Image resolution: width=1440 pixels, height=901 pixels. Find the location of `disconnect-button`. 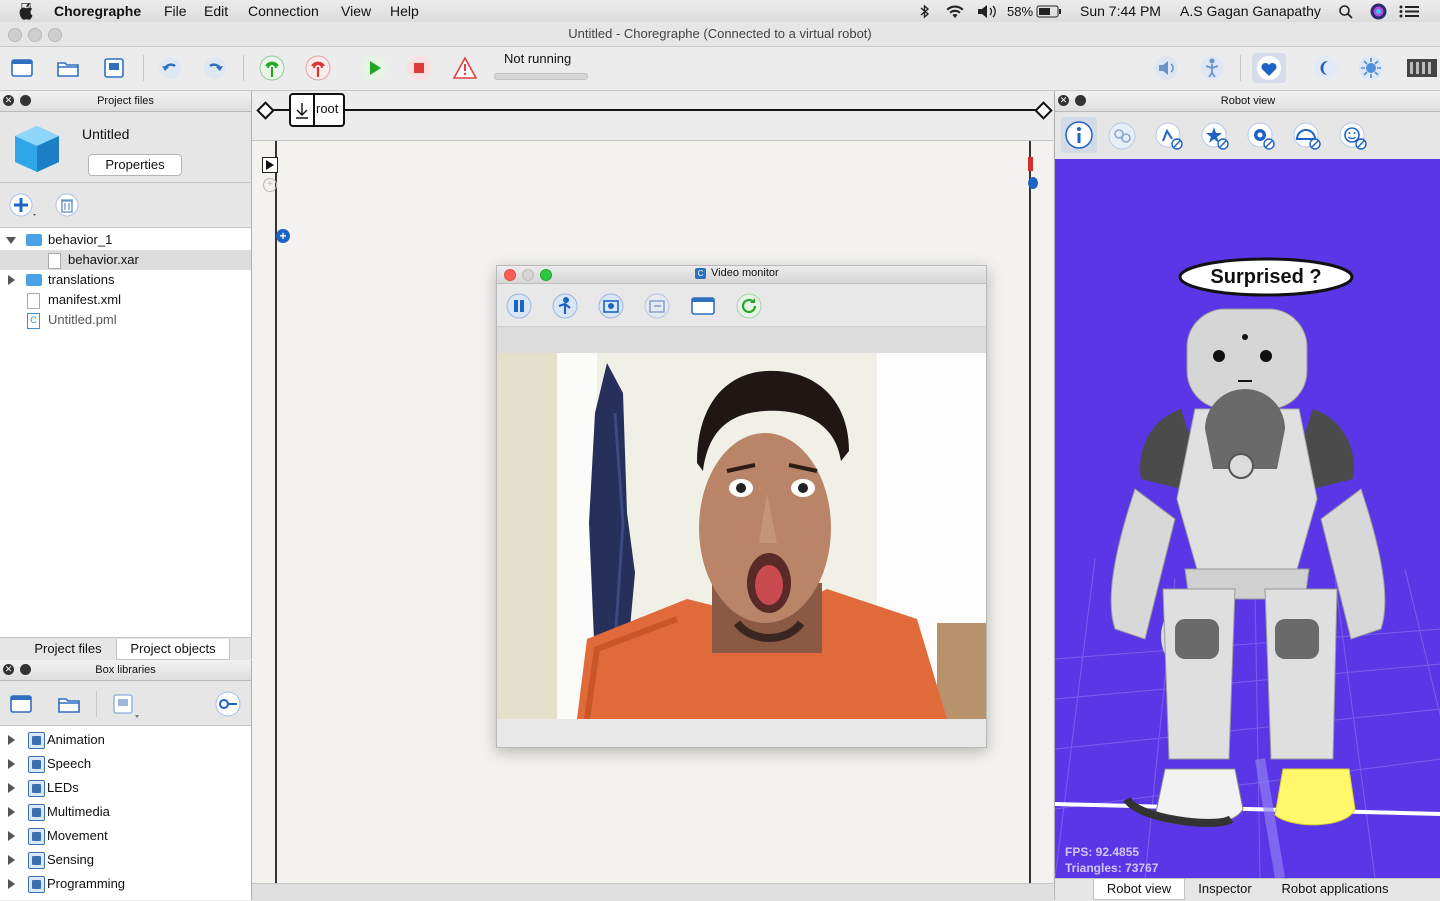

disconnect-button is located at coordinates (318, 68).